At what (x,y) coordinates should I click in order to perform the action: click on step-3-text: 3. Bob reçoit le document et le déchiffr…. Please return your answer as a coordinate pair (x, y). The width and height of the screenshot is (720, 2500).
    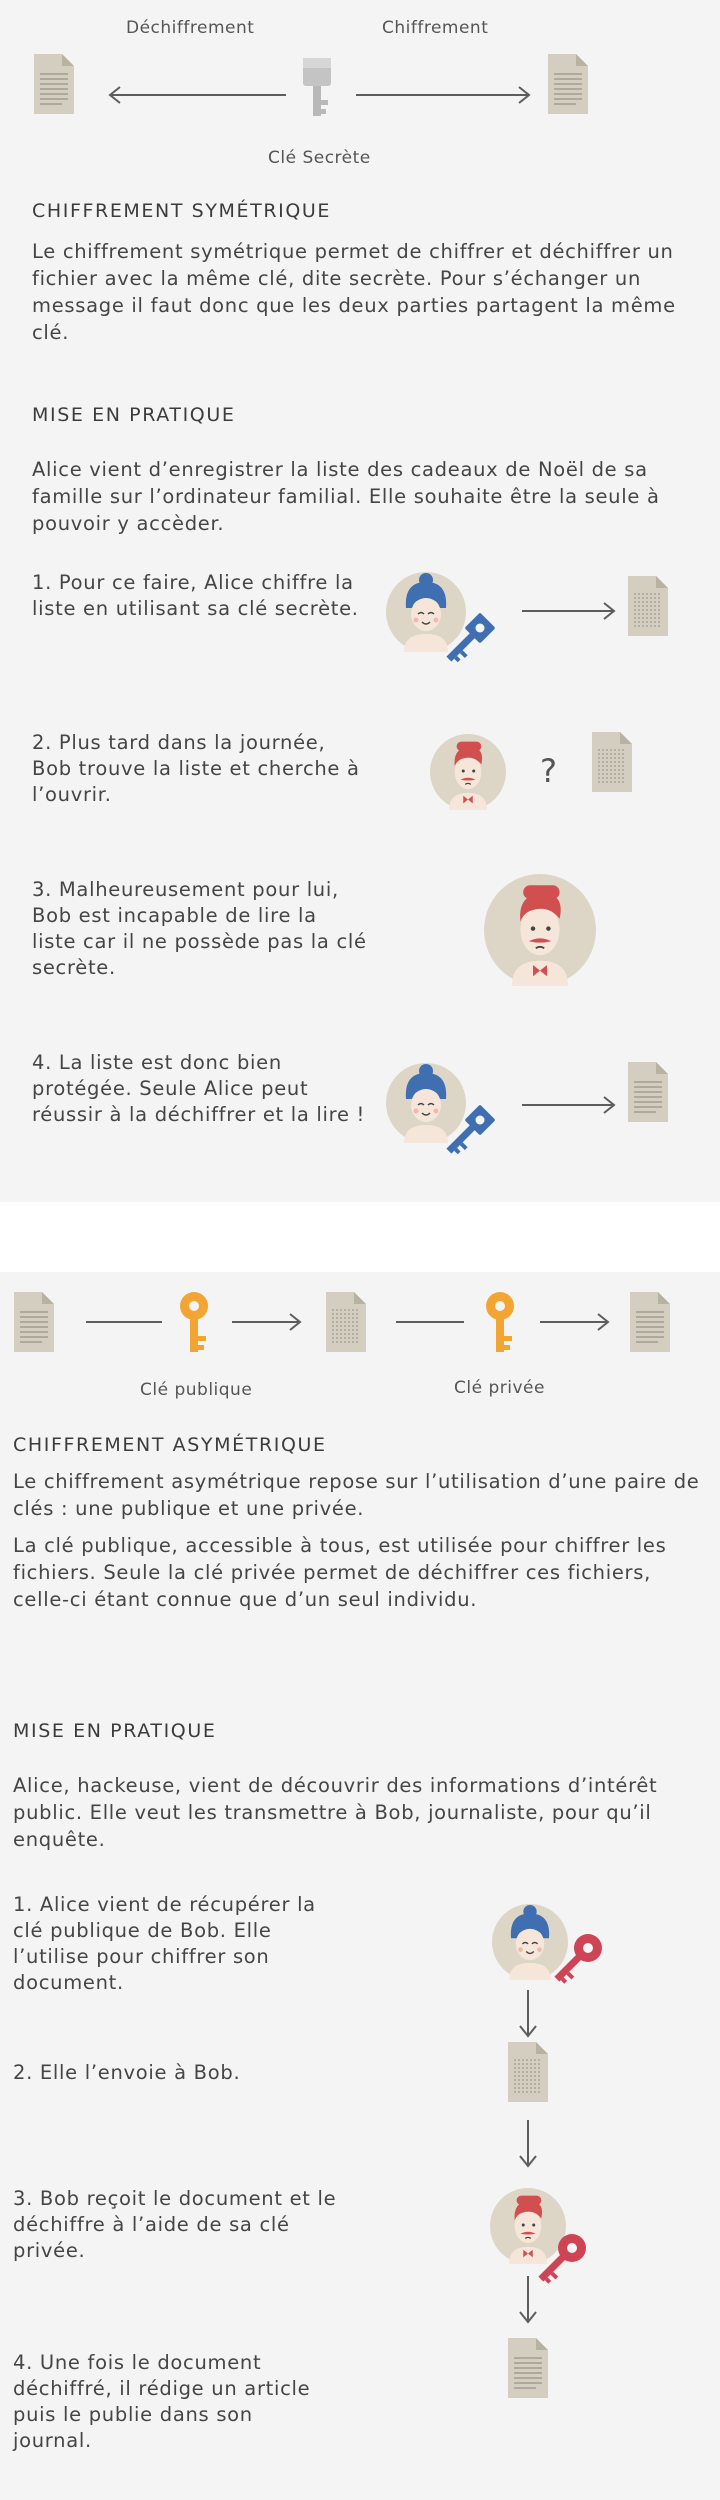
    Looking at the image, I should click on (175, 2224).